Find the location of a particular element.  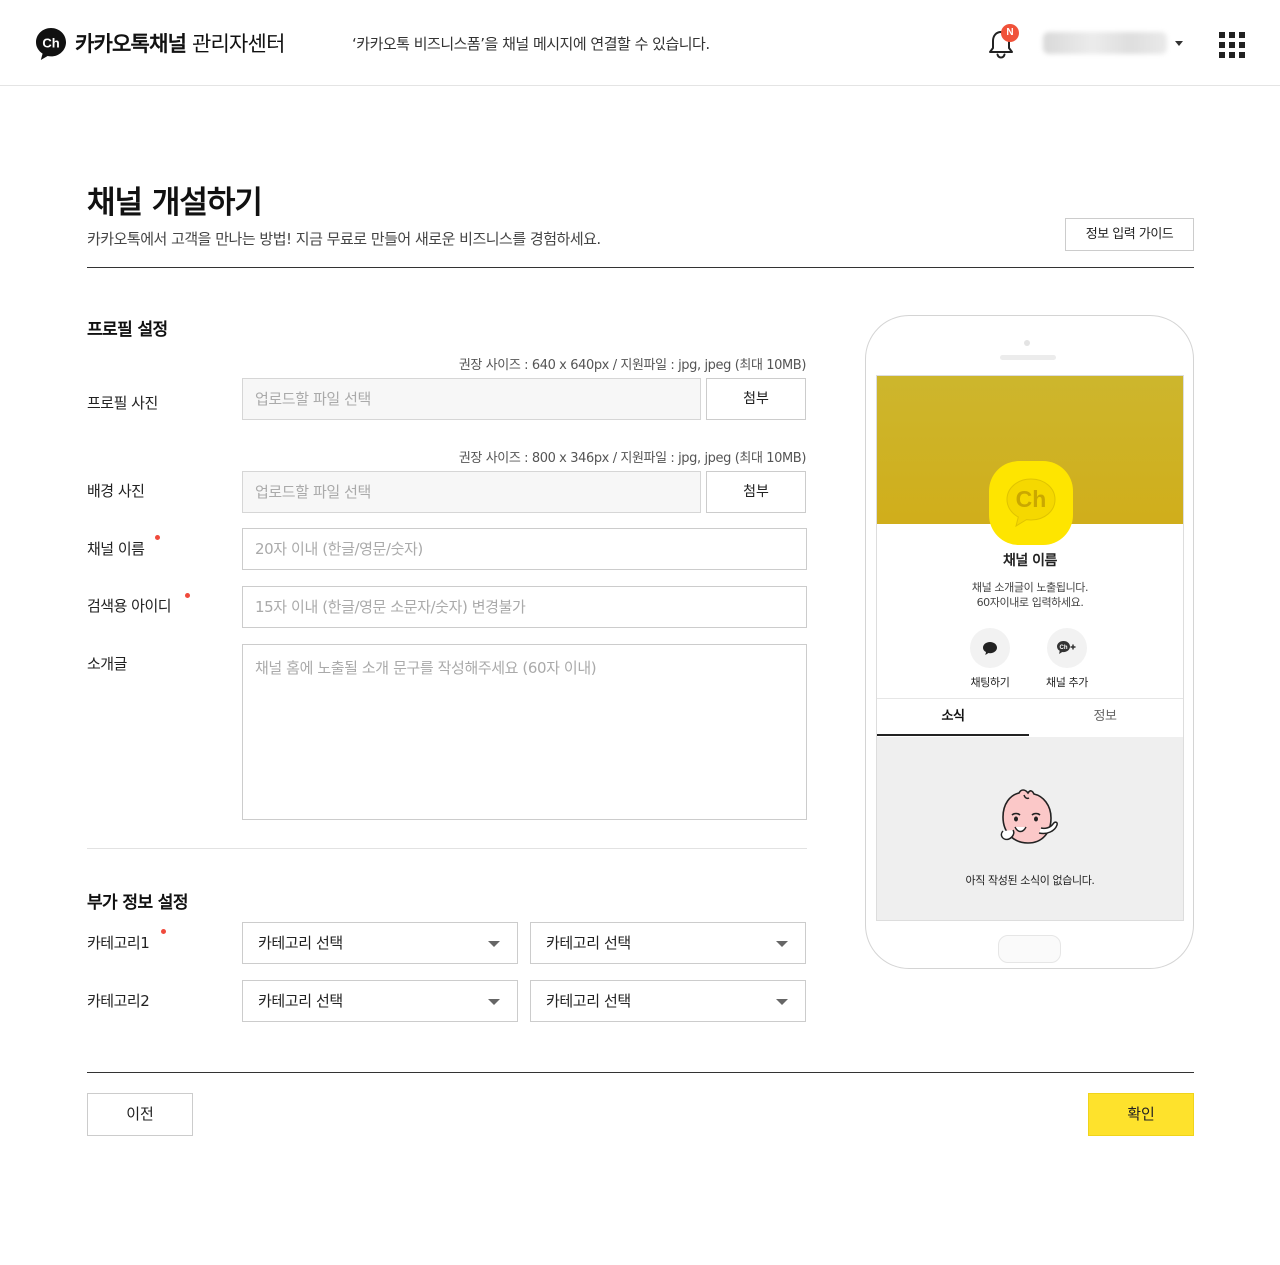

preview-tab-info: 정보 is located at coordinates (1105, 716).